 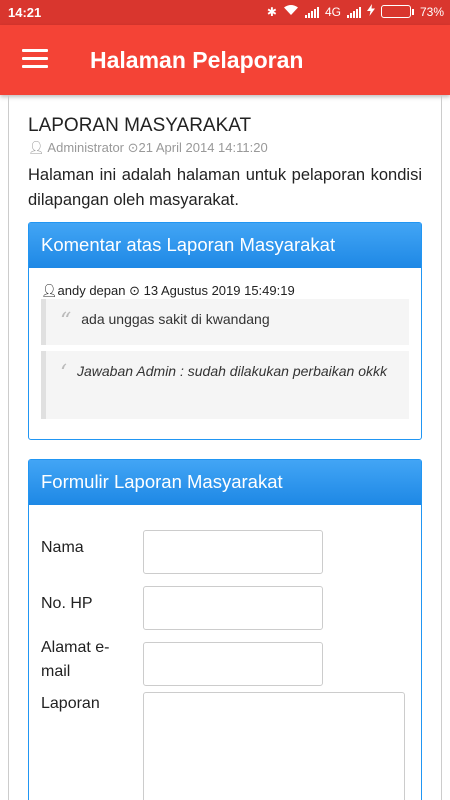 What do you see at coordinates (233, 552) in the screenshot?
I see `name-input` at bounding box center [233, 552].